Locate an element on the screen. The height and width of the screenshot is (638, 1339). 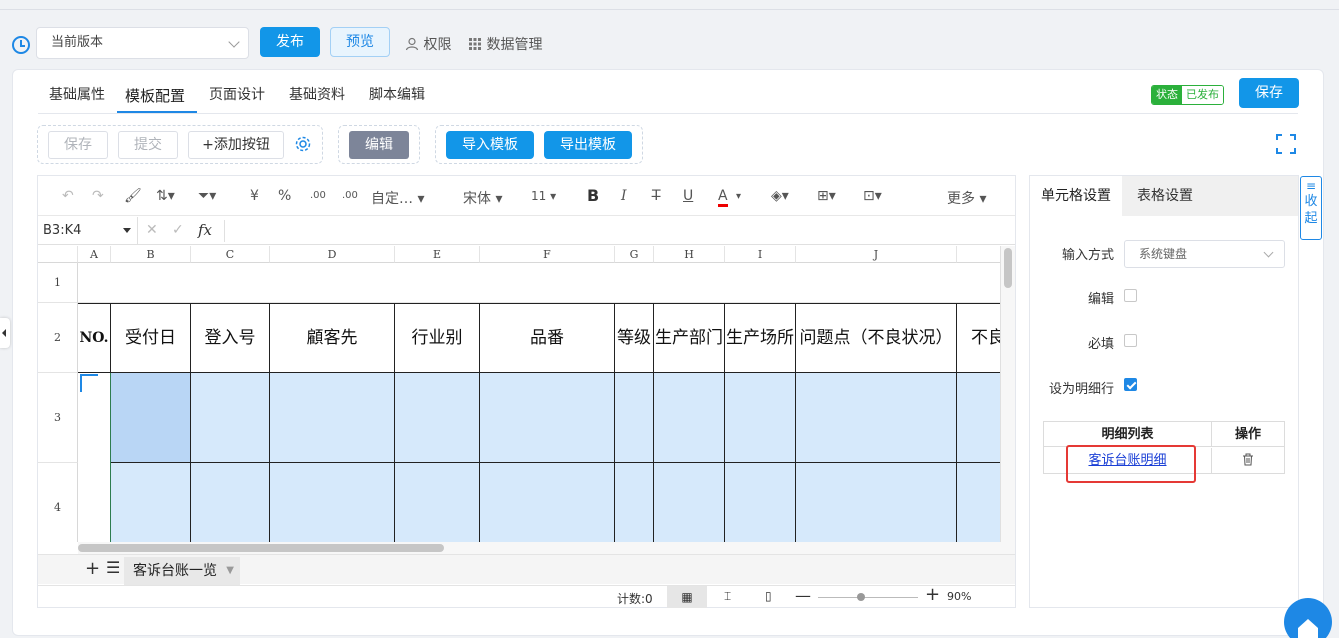
name-box: B3:K4 is located at coordinates (88, 230).